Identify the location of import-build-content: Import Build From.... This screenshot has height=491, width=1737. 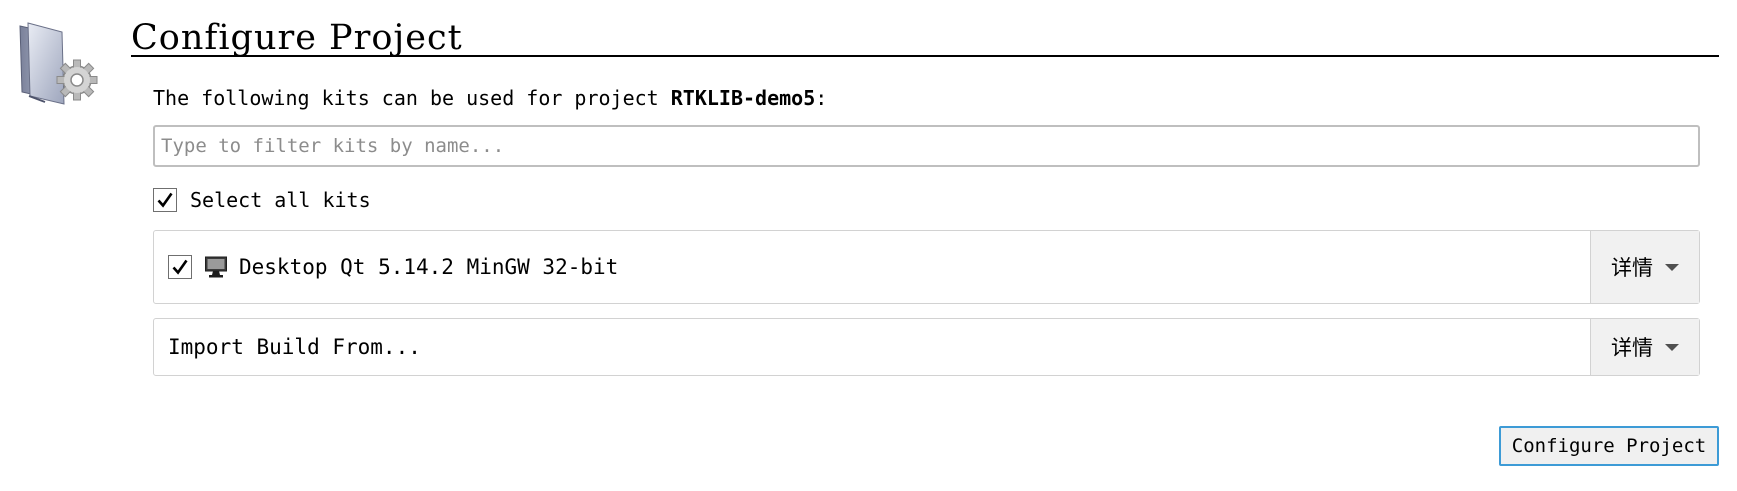
(294, 347).